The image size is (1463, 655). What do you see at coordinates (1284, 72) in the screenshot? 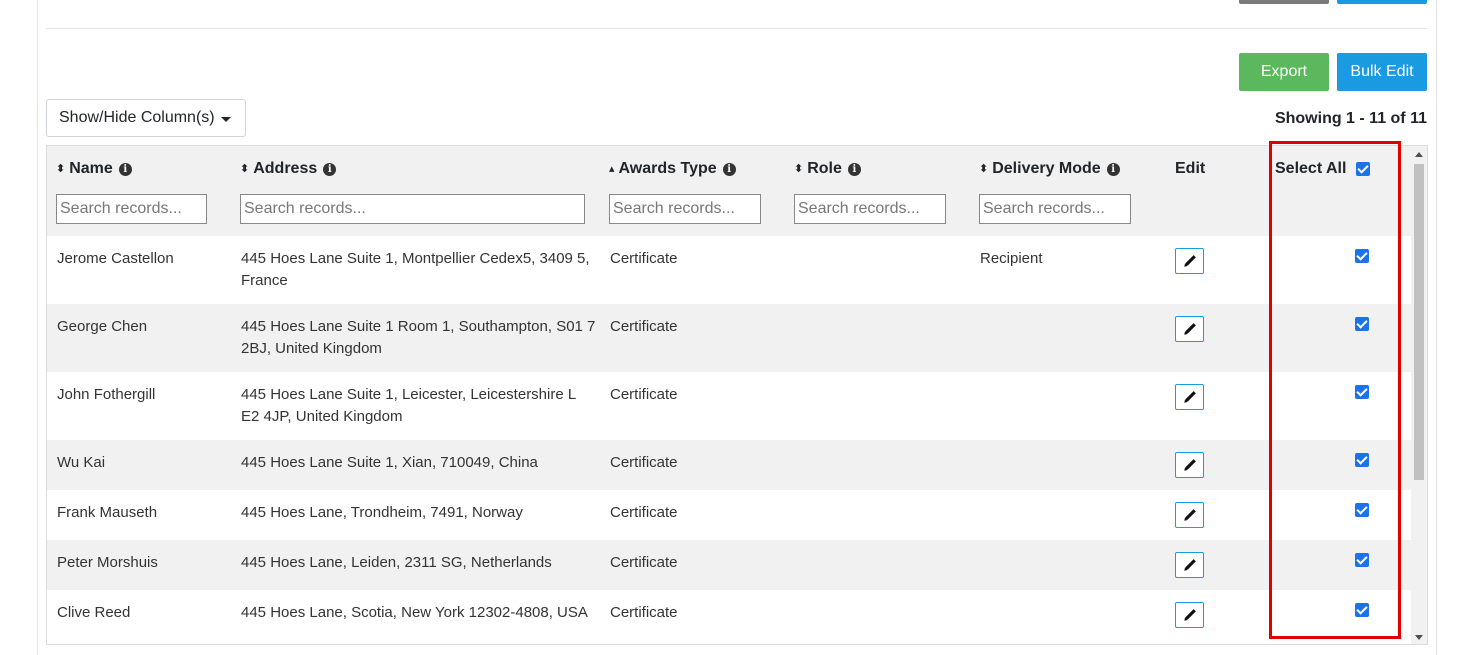
I see `export-button: Export` at bounding box center [1284, 72].